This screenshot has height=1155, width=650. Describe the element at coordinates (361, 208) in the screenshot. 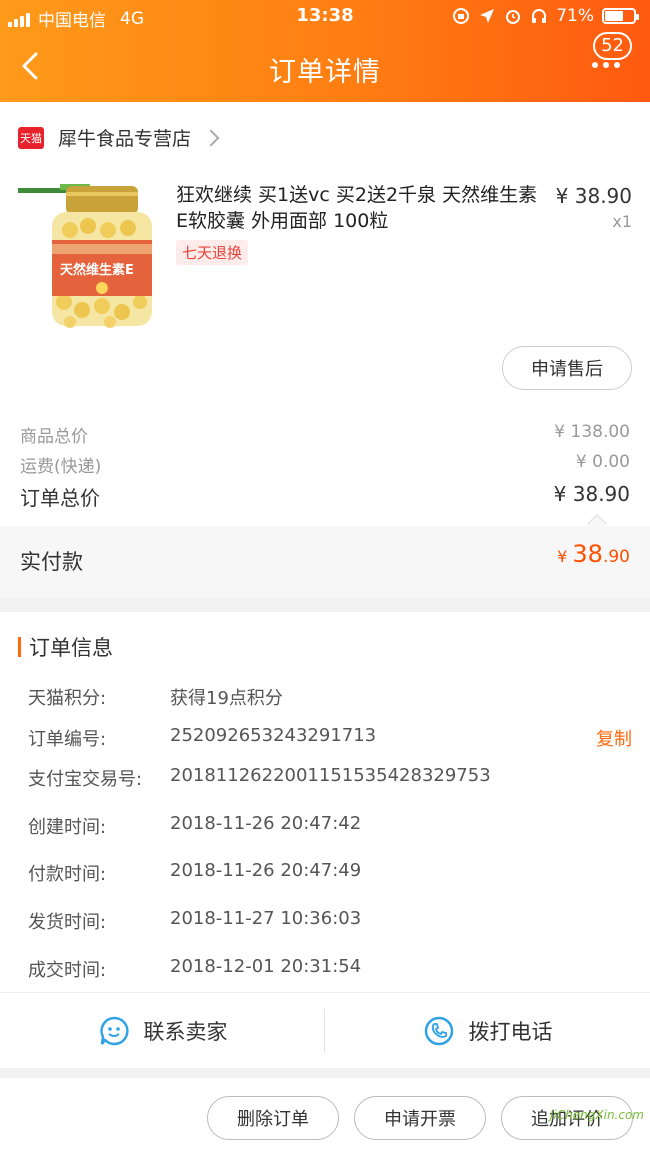

I see `product-title: 狂欢继续 买1送vc 买2送2千泉 天然维生素E软胶囊 外用面部 100粒` at that location.